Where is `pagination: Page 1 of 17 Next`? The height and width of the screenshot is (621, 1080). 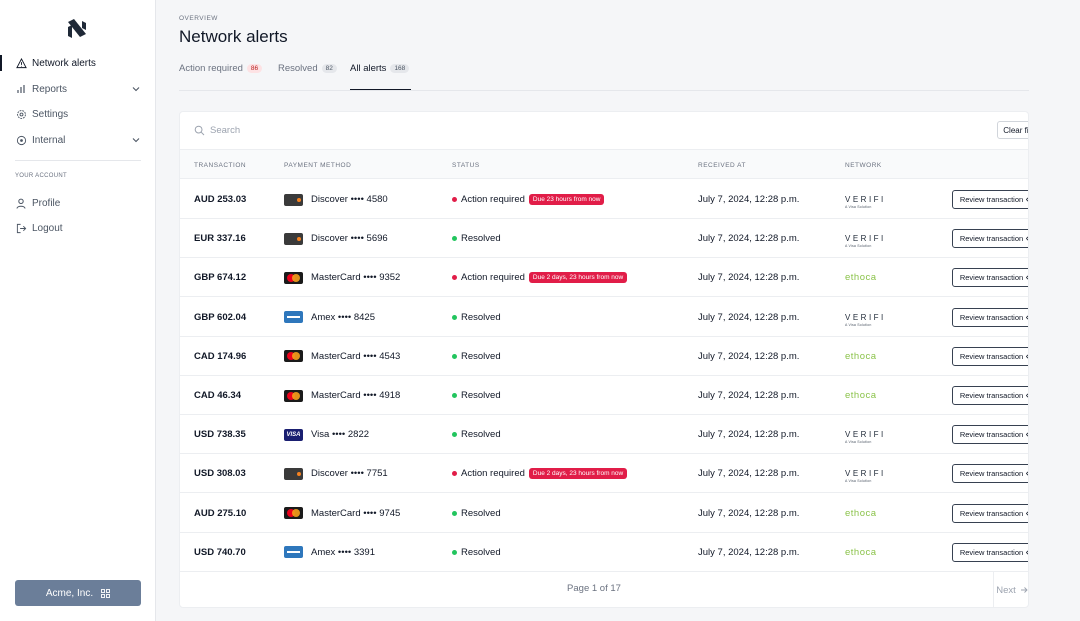 pagination: Page 1 of 17 Next is located at coordinates (604, 589).